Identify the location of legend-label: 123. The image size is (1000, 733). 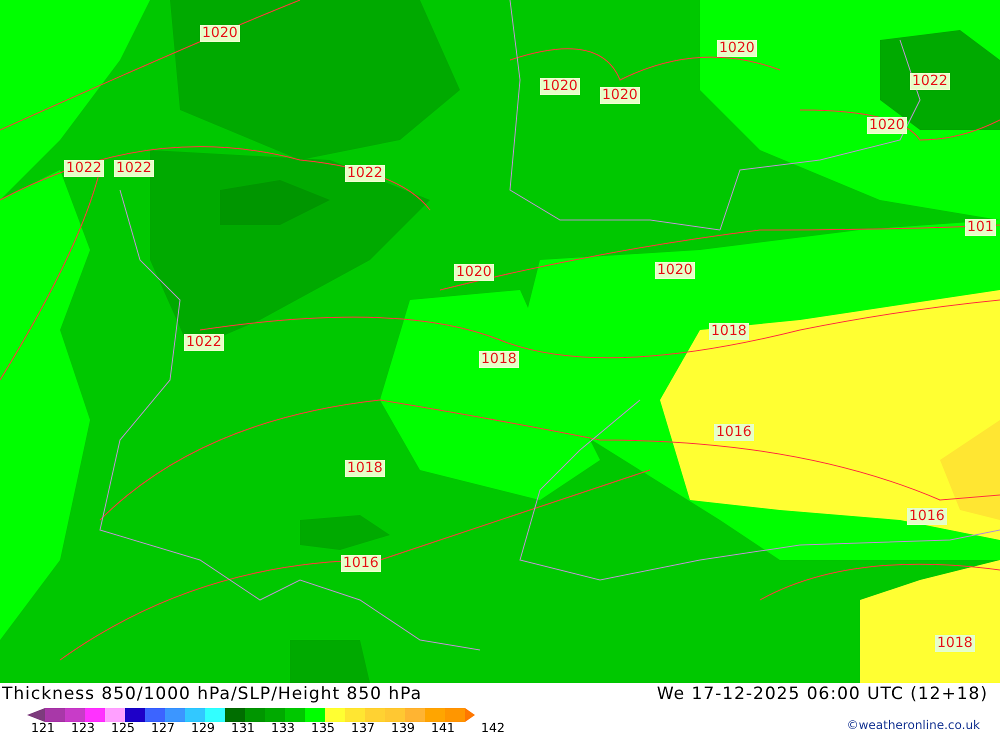
(83, 727).